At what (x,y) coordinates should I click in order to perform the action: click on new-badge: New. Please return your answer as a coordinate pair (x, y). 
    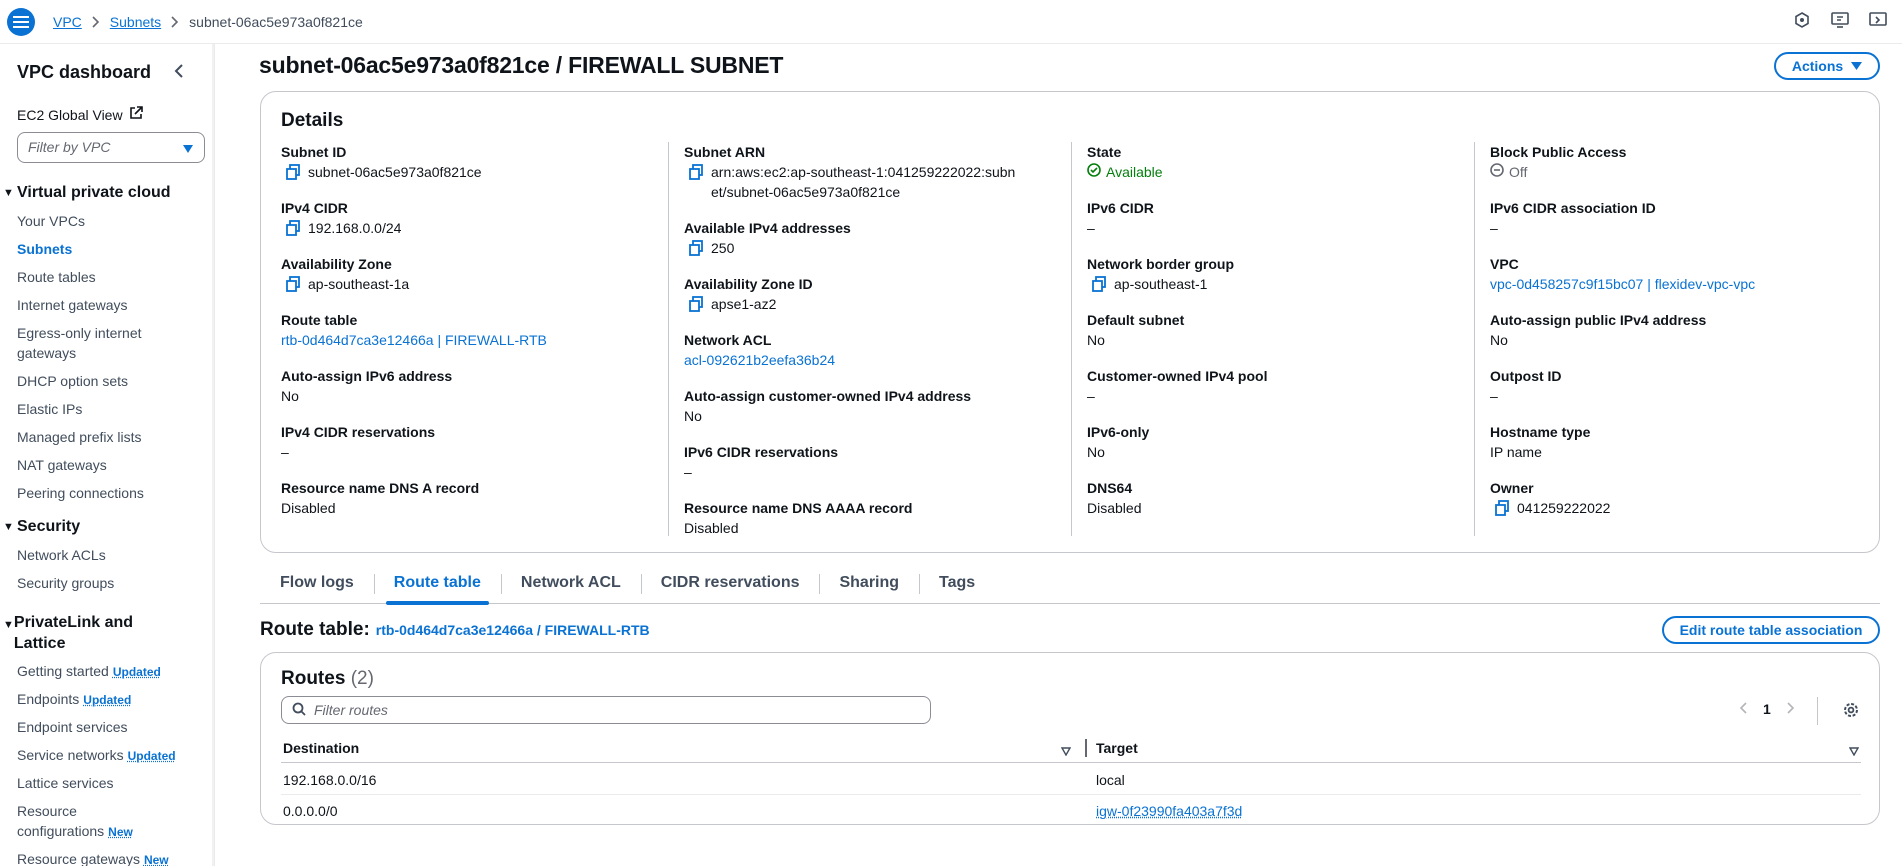
    Looking at the image, I should click on (156, 859).